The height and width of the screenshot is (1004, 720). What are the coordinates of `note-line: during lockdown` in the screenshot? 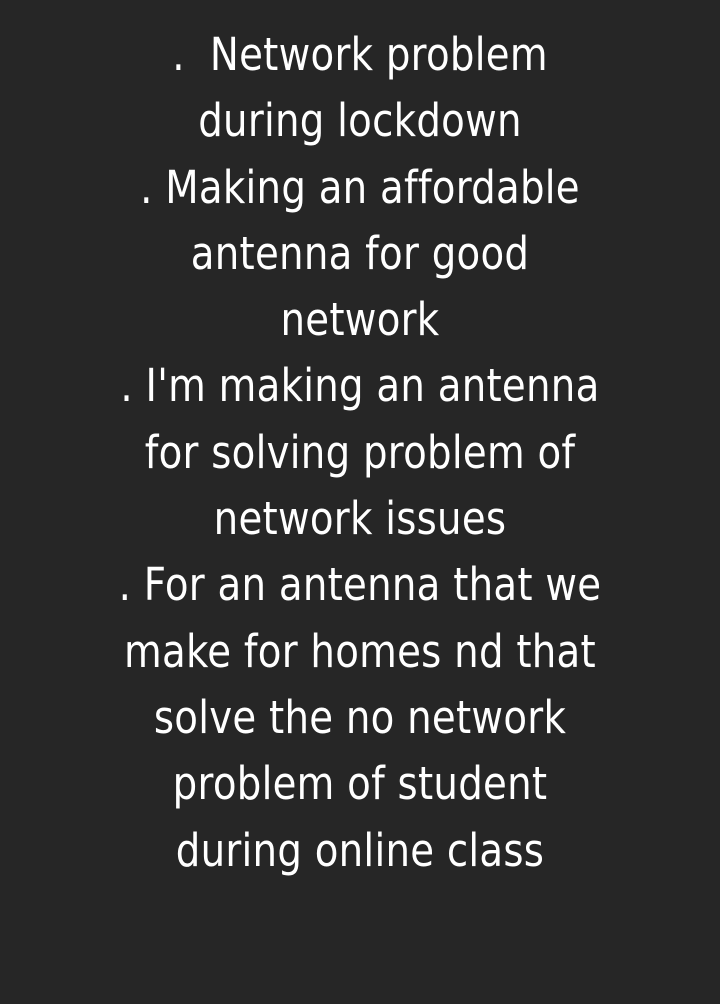 It's located at (360, 121).